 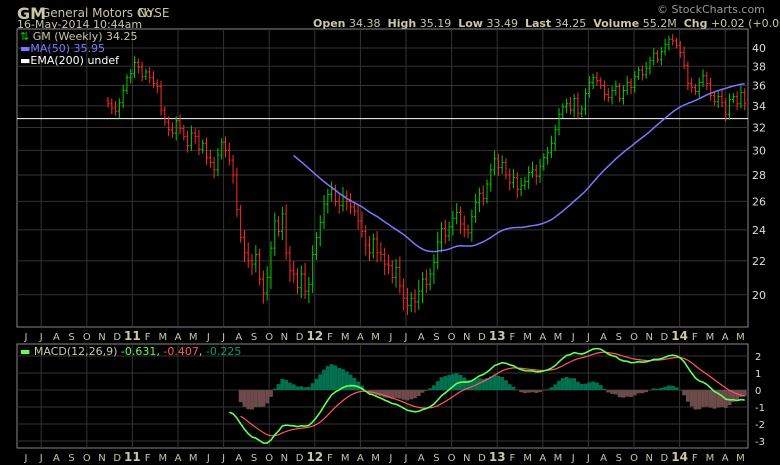 What do you see at coordinates (759, 261) in the screenshot?
I see `price-tick-label: 22` at bounding box center [759, 261].